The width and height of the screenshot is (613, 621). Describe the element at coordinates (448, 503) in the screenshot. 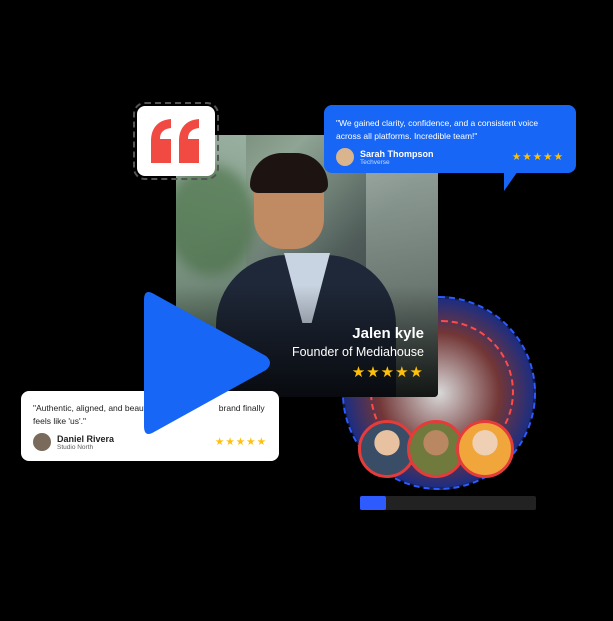

I see `decor-bar` at that location.